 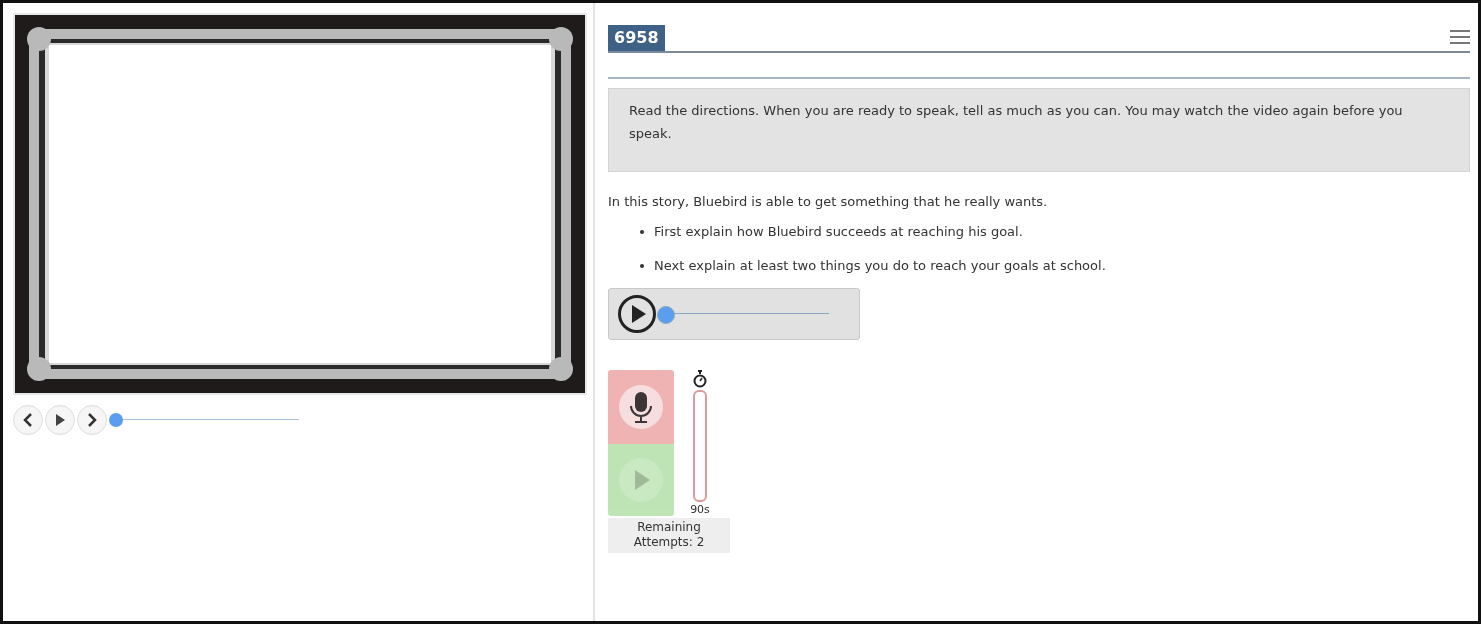 I want to click on bullet-text: Next explain at least two things you do to reach your goals at school., so click(x=880, y=265).